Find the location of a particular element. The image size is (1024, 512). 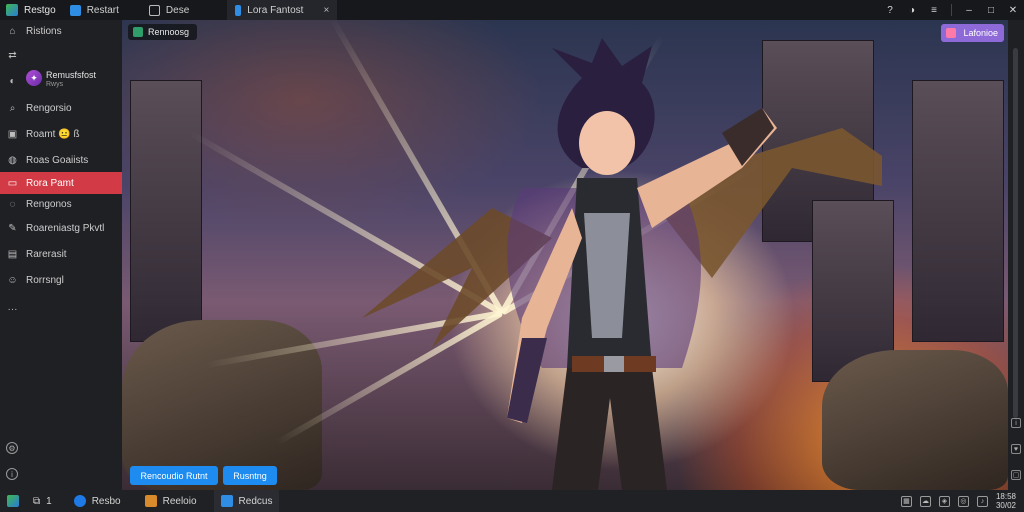

calendar-icon: ▤ is located at coordinates (12, 254).